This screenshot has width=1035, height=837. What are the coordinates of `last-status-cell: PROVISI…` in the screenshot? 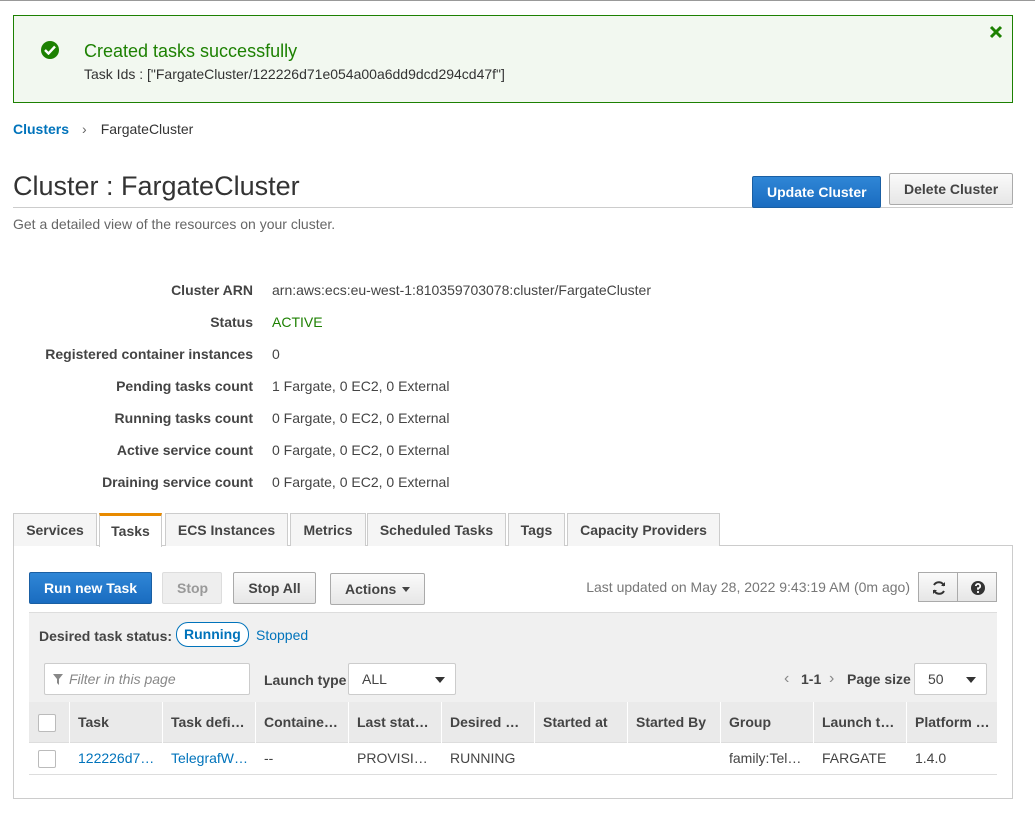 It's located at (392, 758).